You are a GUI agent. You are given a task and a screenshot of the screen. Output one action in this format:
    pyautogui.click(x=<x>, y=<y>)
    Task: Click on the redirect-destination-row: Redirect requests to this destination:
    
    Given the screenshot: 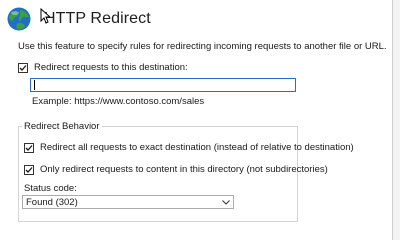 What is the action you would take?
    pyautogui.click(x=103, y=67)
    